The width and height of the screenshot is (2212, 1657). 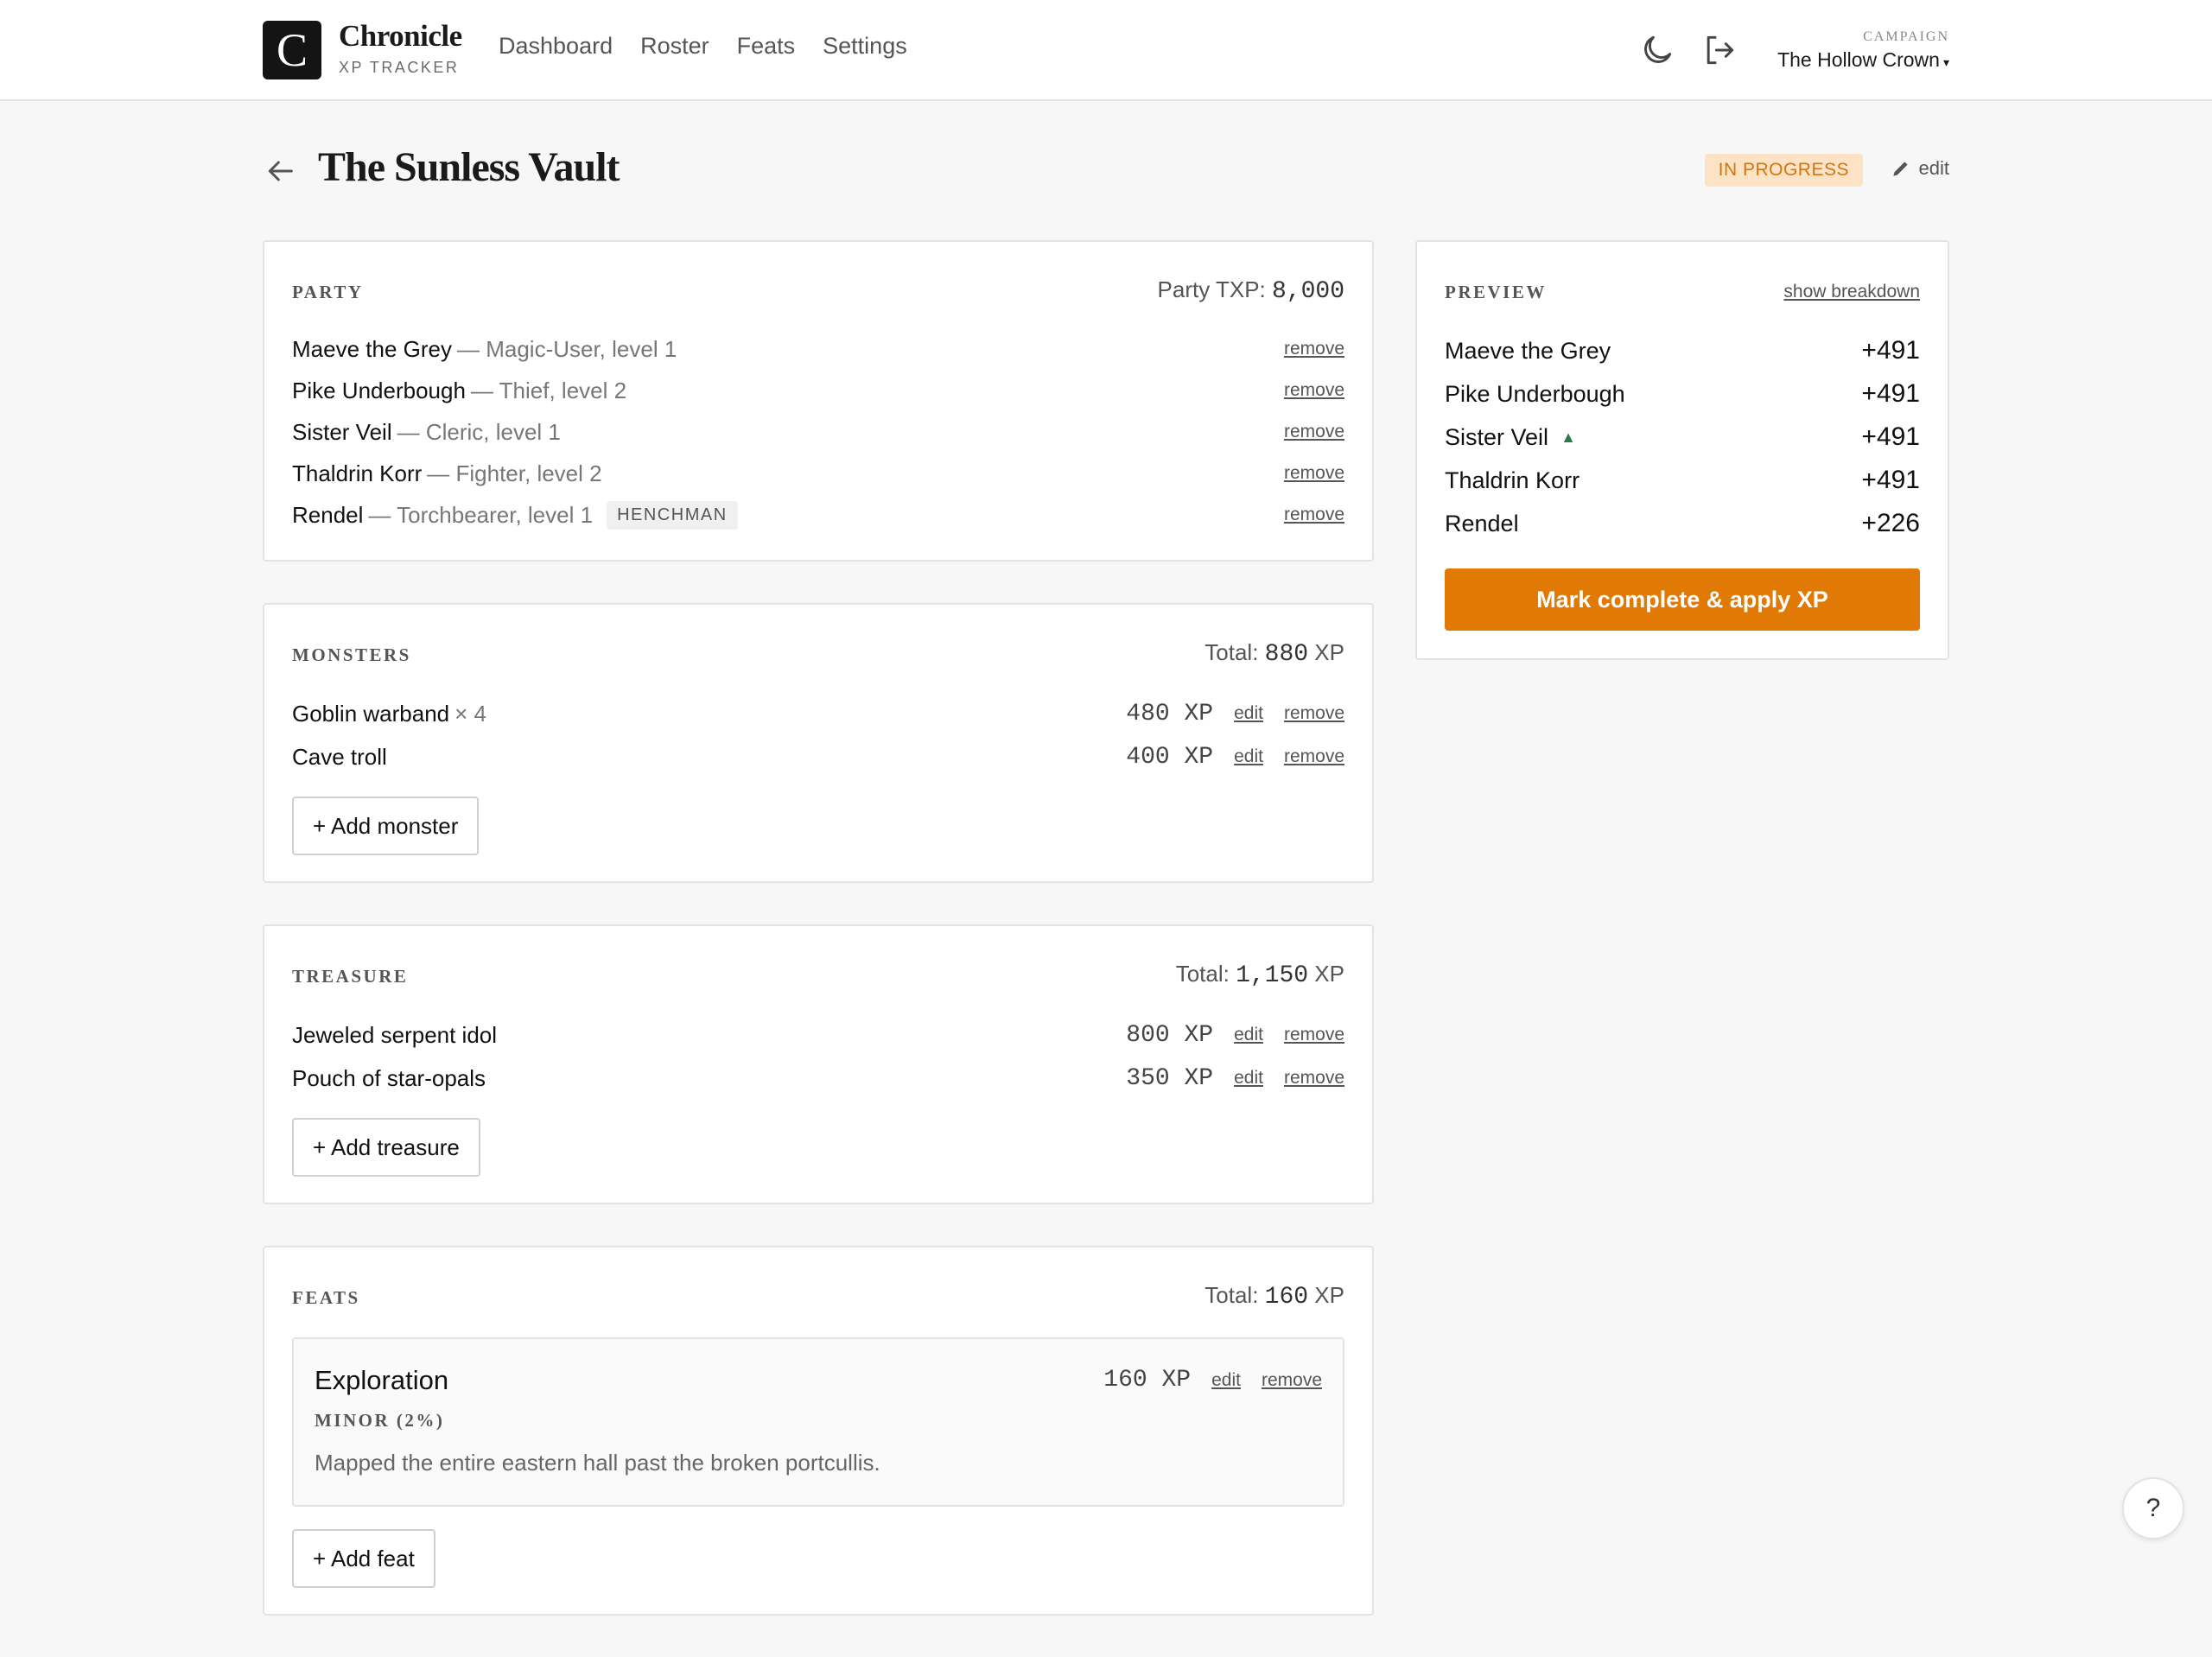 What do you see at coordinates (386, 1147) in the screenshot?
I see `add-treasure-button: + Add treasure` at bounding box center [386, 1147].